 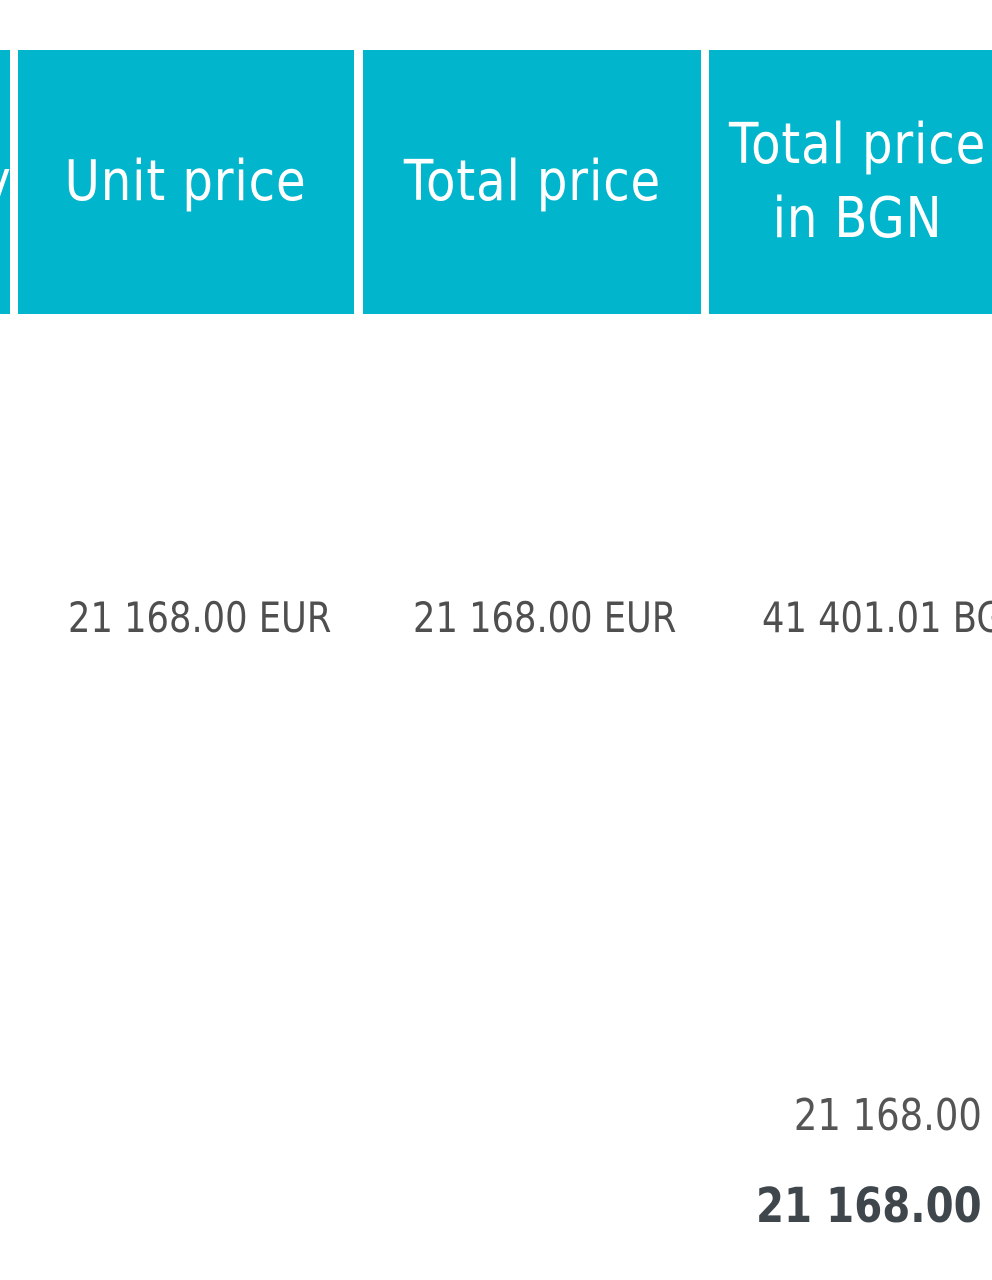 What do you see at coordinates (869, 1206) in the screenshot?
I see `grand-total-value: 21 168.00` at bounding box center [869, 1206].